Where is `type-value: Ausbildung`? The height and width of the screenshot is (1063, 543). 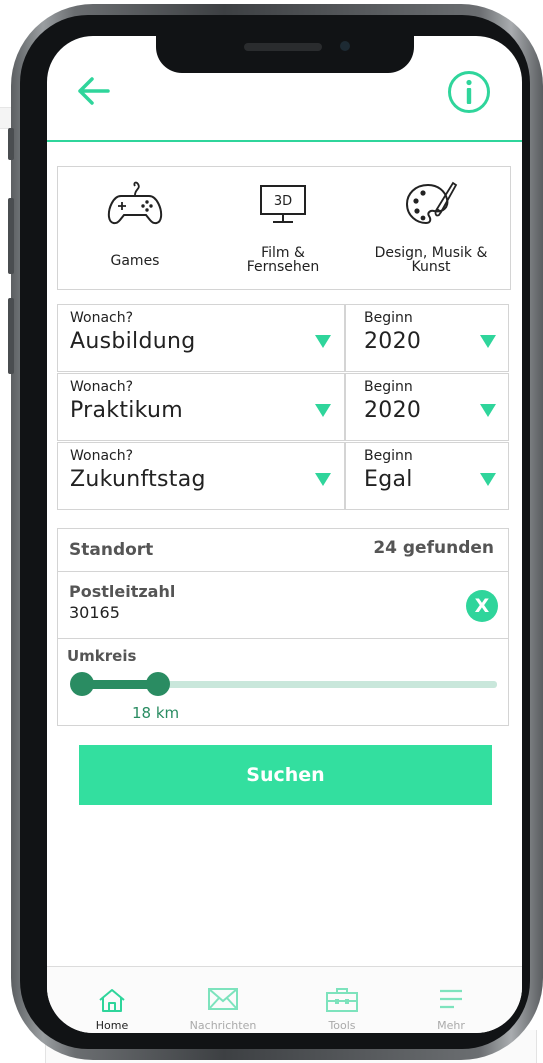
type-value: Ausbildung is located at coordinates (133, 341).